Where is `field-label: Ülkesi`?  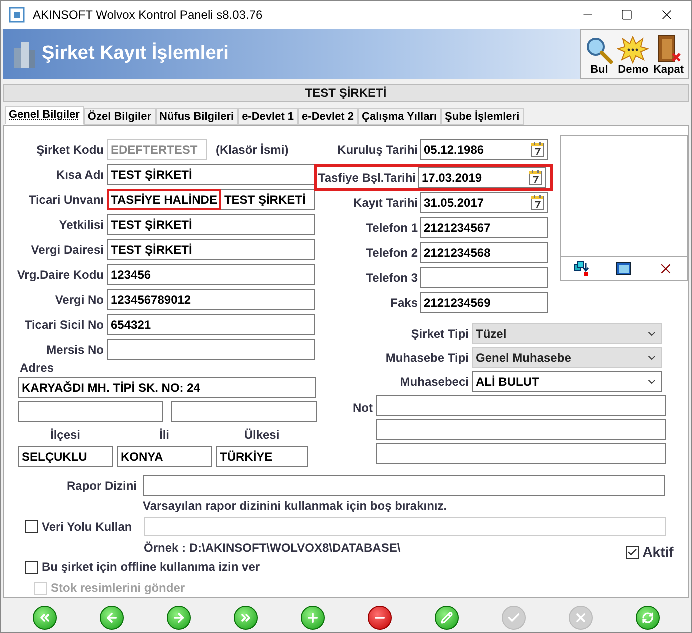
field-label: Ülkesi is located at coordinates (262, 435).